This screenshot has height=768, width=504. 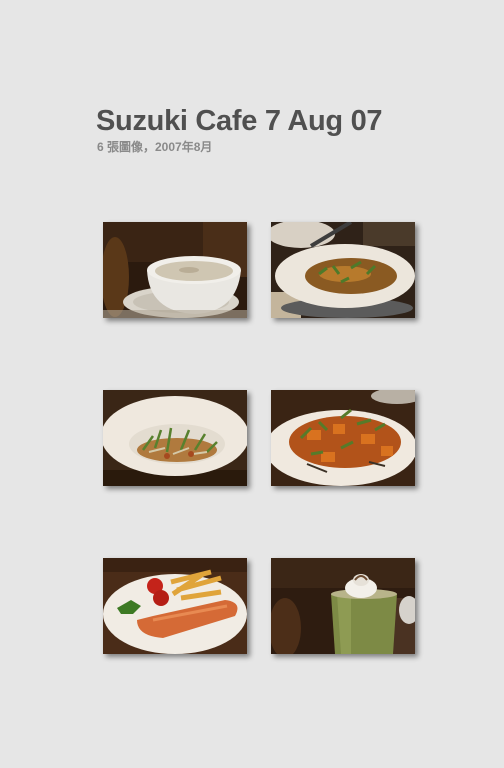 What do you see at coordinates (239, 121) in the screenshot?
I see `album-title: Suzuki Cafe 7 Aug 07` at bounding box center [239, 121].